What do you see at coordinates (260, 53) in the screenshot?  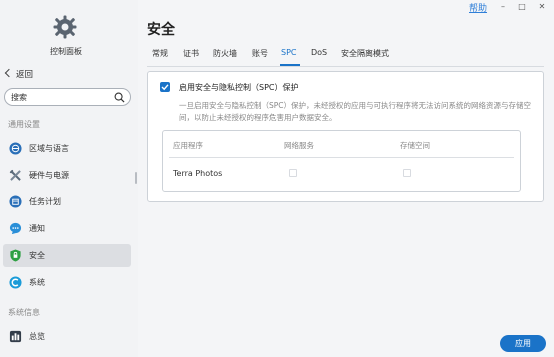 I see `tab-account: 账号` at bounding box center [260, 53].